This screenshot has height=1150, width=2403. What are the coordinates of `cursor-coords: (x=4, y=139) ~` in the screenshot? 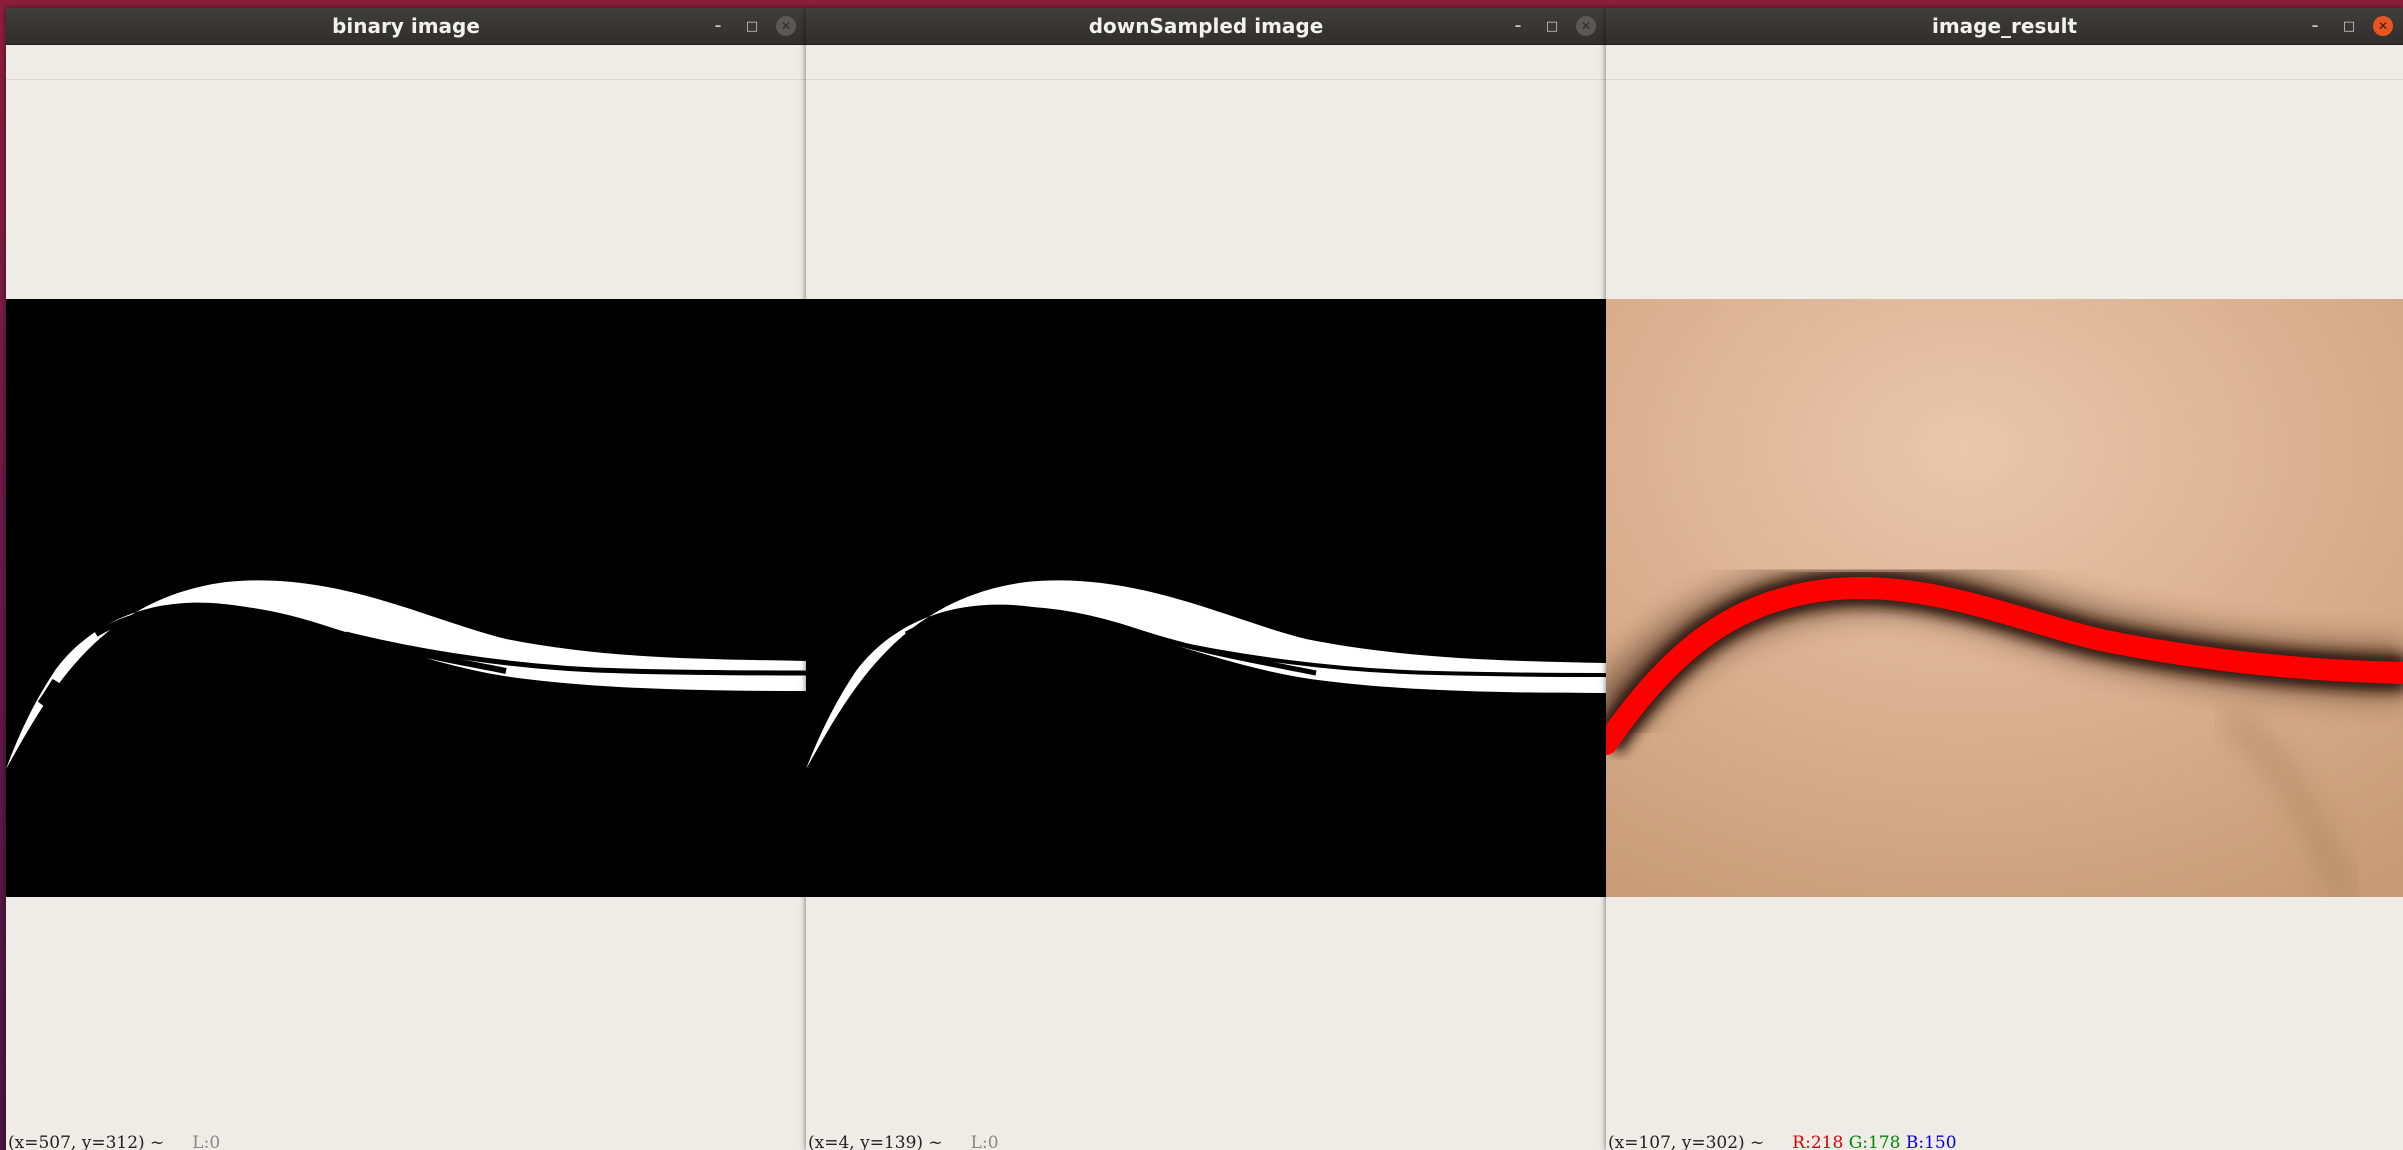 It's located at (875, 1141).